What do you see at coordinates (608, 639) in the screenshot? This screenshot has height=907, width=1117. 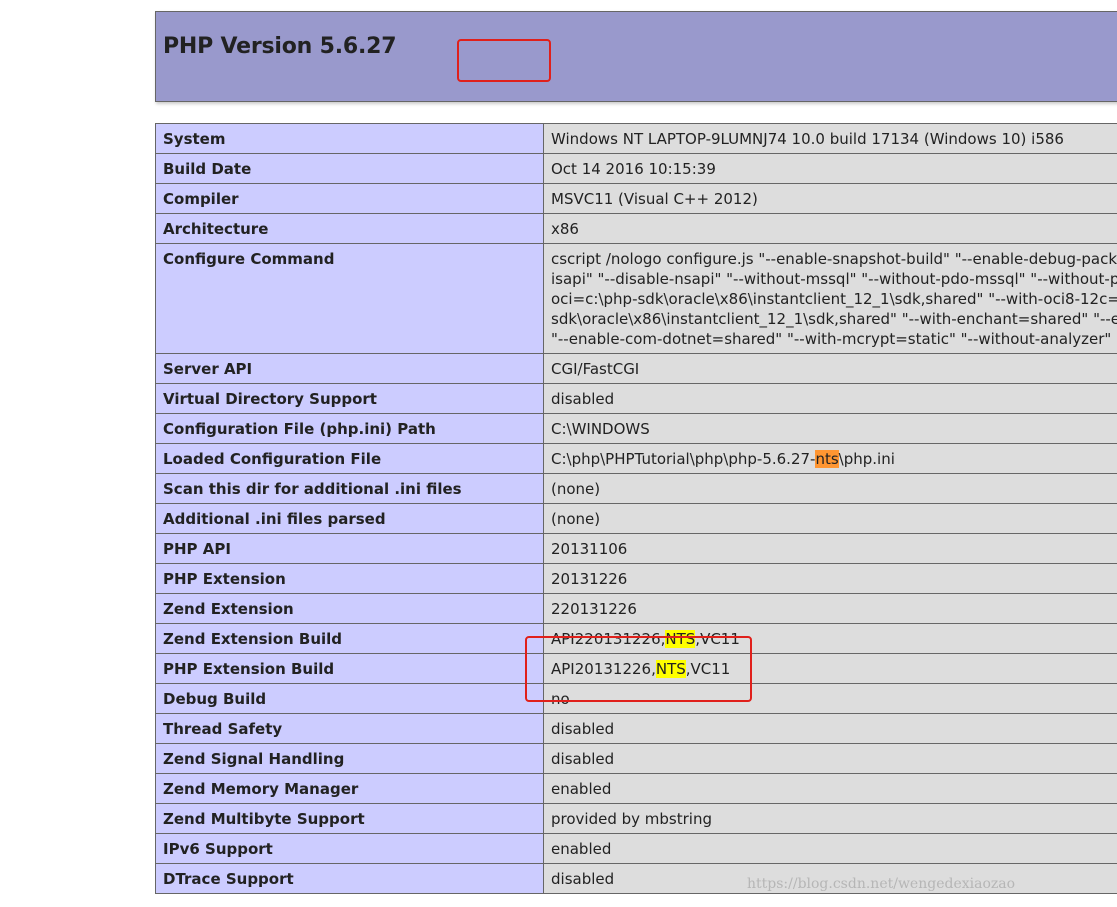 I see `value-text: API220131226,` at bounding box center [608, 639].